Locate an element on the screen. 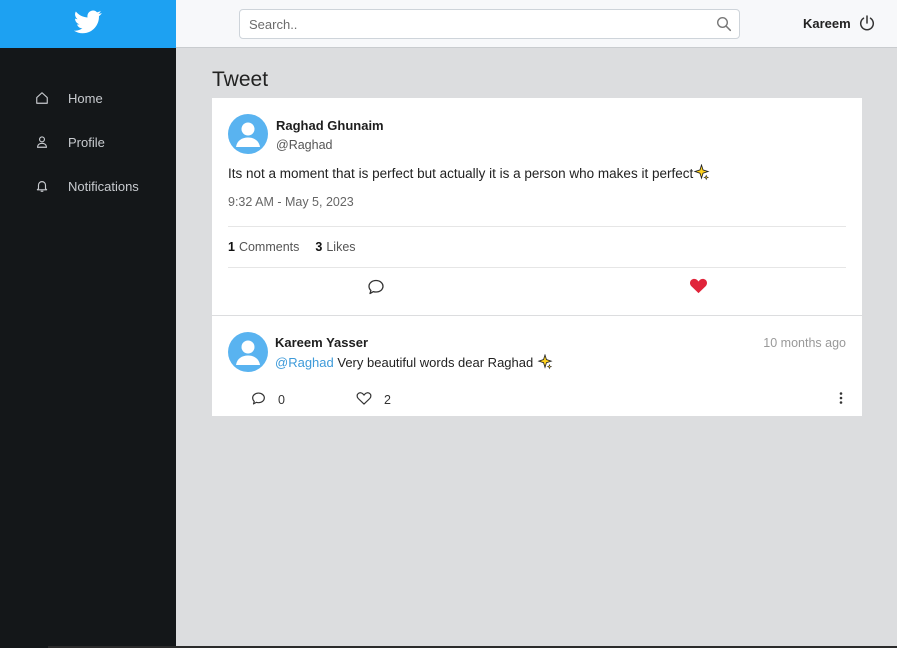  user-icon is located at coordinates (42, 142).